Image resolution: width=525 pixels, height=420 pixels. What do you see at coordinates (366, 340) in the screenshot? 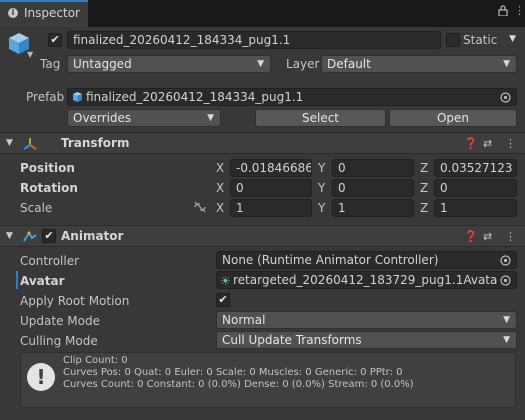
I see `culling-mode-dropdown: Cull Update Transforms ▼` at bounding box center [366, 340].